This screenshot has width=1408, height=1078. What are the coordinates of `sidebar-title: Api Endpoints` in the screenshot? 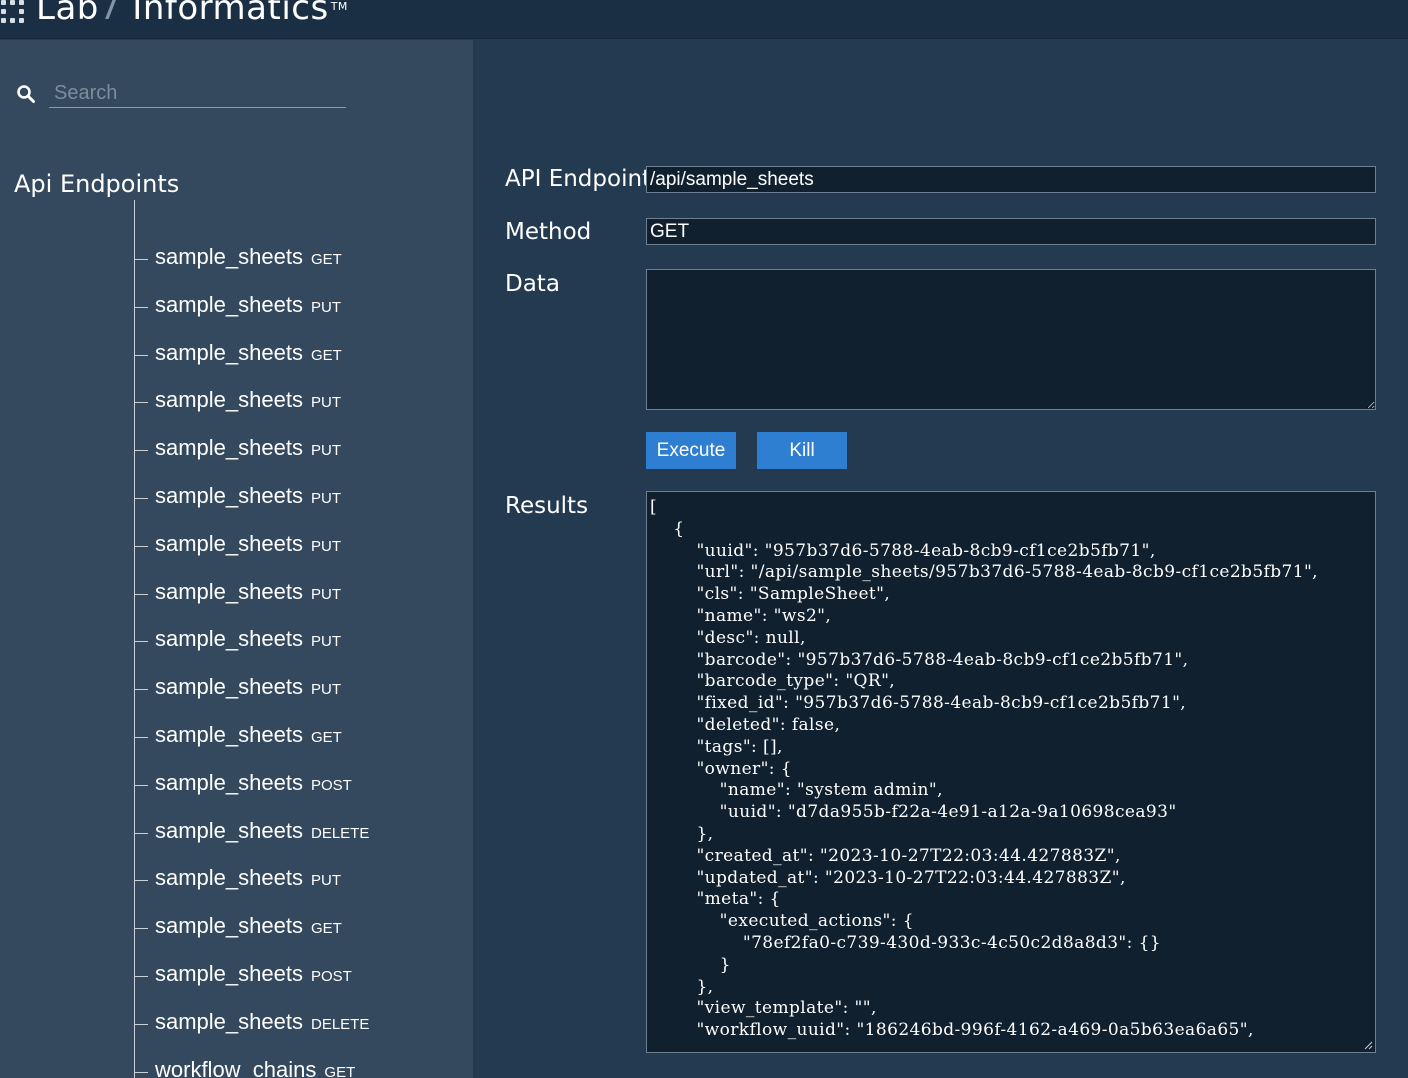 It's located at (97, 184).